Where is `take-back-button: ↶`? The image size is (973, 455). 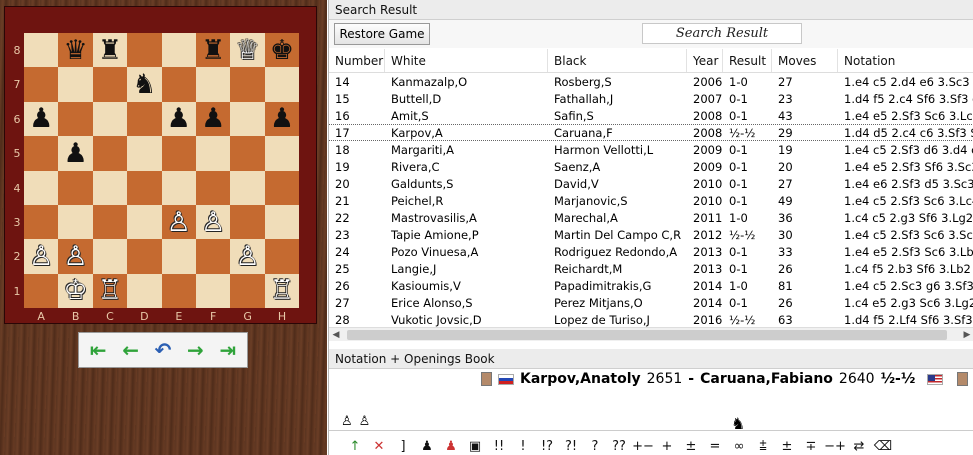
take-back-button: ↶ is located at coordinates (163, 350).